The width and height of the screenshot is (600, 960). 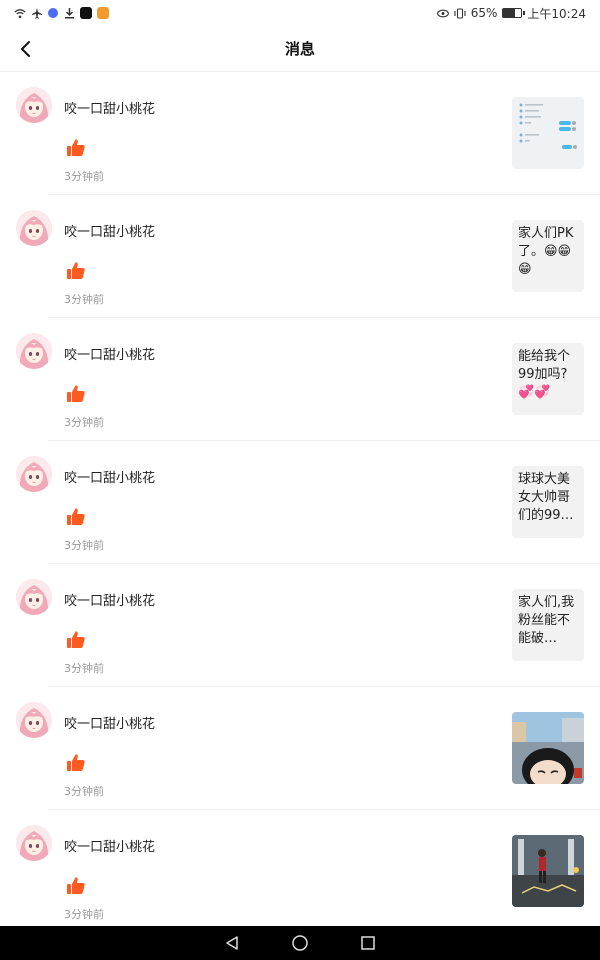 I want to click on airplane-icon, so click(x=37, y=13).